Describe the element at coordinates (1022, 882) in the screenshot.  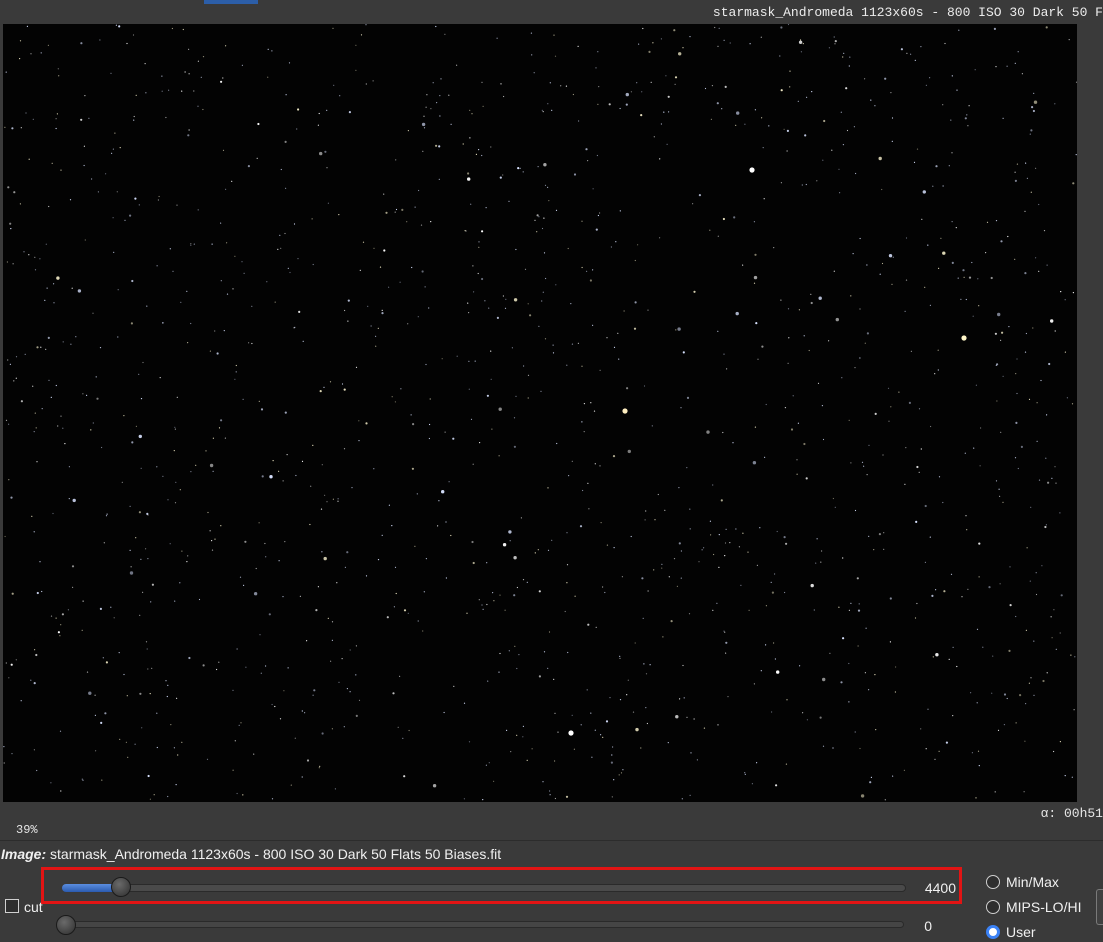
I see `radio-min-max: Min/Max` at that location.